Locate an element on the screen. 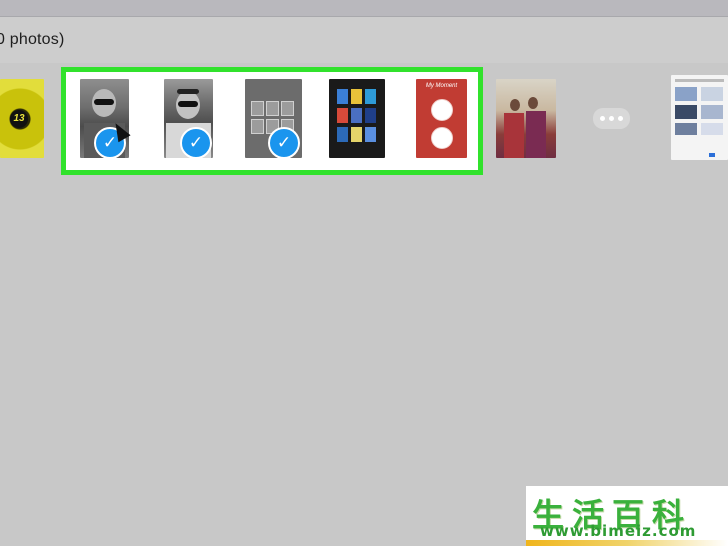  couple-photo is located at coordinates (526, 118).